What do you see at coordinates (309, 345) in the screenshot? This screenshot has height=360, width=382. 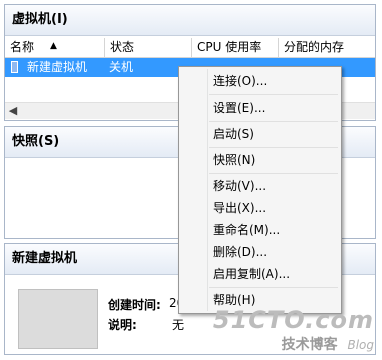 I see `watermark-subtitle: 技术博客` at bounding box center [309, 345].